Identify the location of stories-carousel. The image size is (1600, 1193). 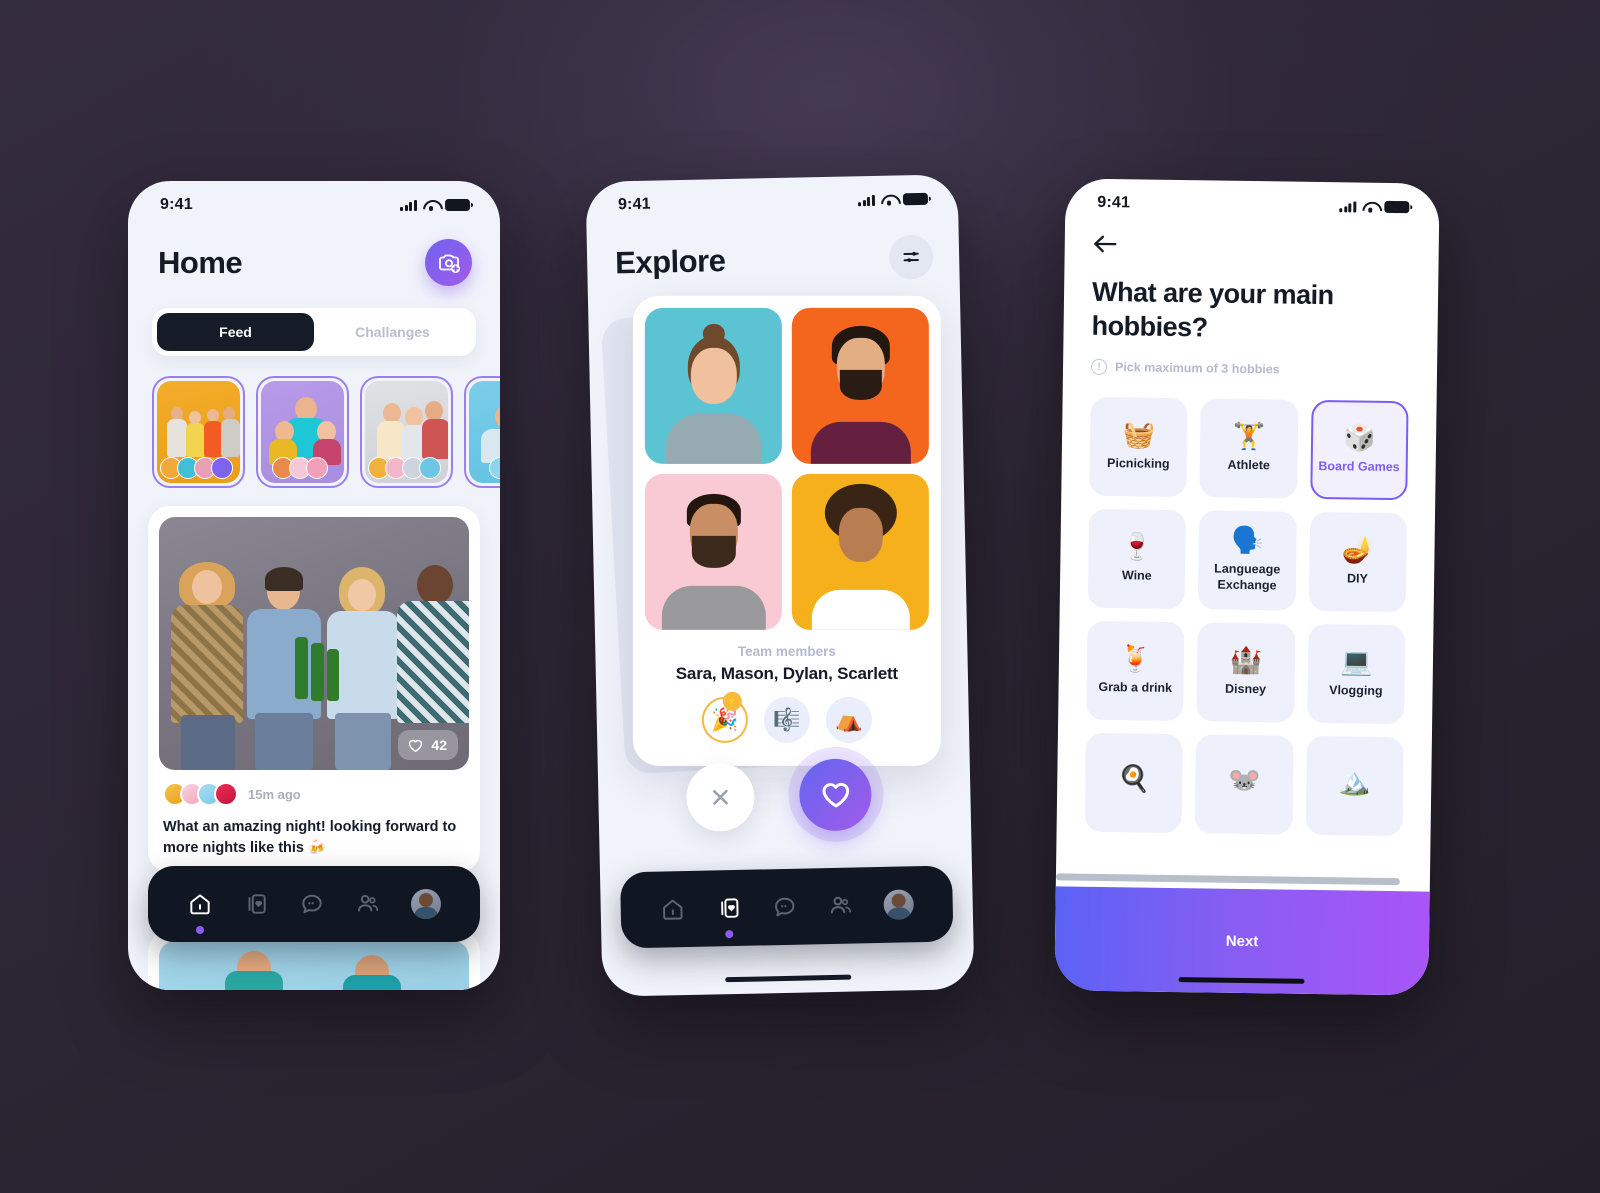
(314, 422).